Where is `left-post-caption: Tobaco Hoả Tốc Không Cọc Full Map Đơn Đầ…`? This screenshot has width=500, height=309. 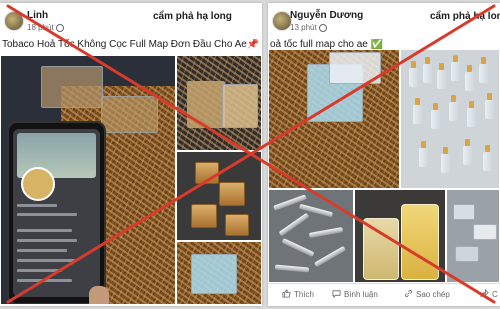 left-post-caption: Tobaco Hoả Tốc Không Cọc Full Map Đơn Đầ… is located at coordinates (131, 44).